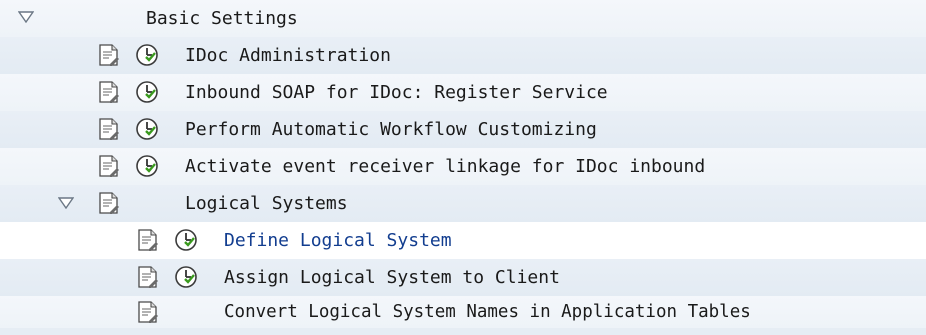 Image resolution: width=926 pixels, height=335 pixels. Describe the element at coordinates (338, 240) in the screenshot. I see `tree-item-label: Define Logical System` at that location.